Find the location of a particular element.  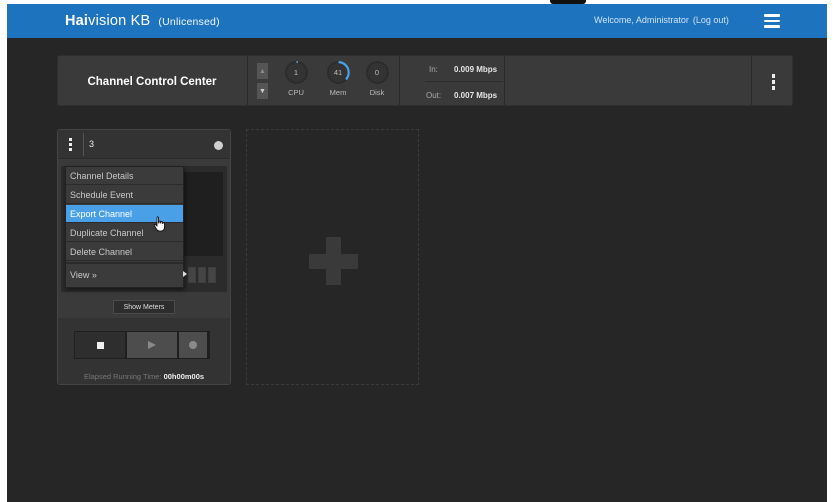

channel-number: 3 is located at coordinates (92, 144).